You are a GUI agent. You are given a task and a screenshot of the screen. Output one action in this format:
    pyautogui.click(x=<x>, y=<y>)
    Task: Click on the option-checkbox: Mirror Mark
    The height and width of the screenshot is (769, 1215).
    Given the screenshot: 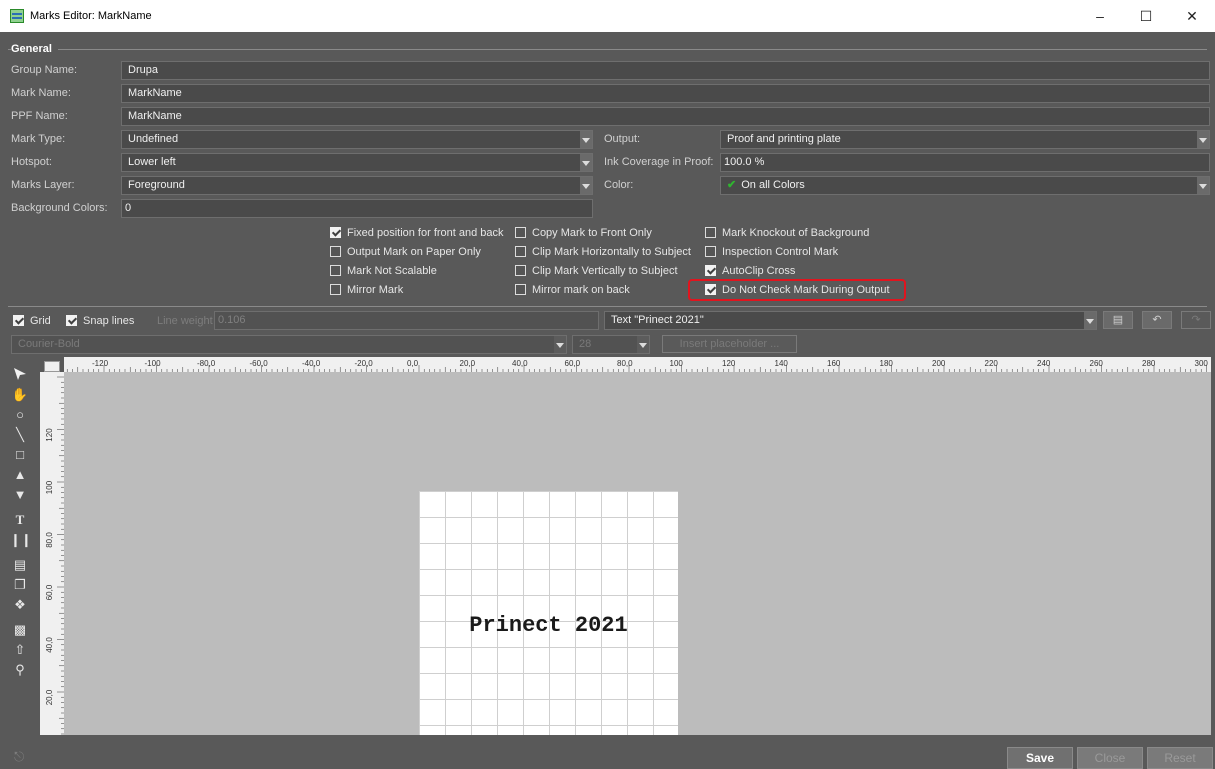 What is the action you would take?
    pyautogui.click(x=366, y=291)
    